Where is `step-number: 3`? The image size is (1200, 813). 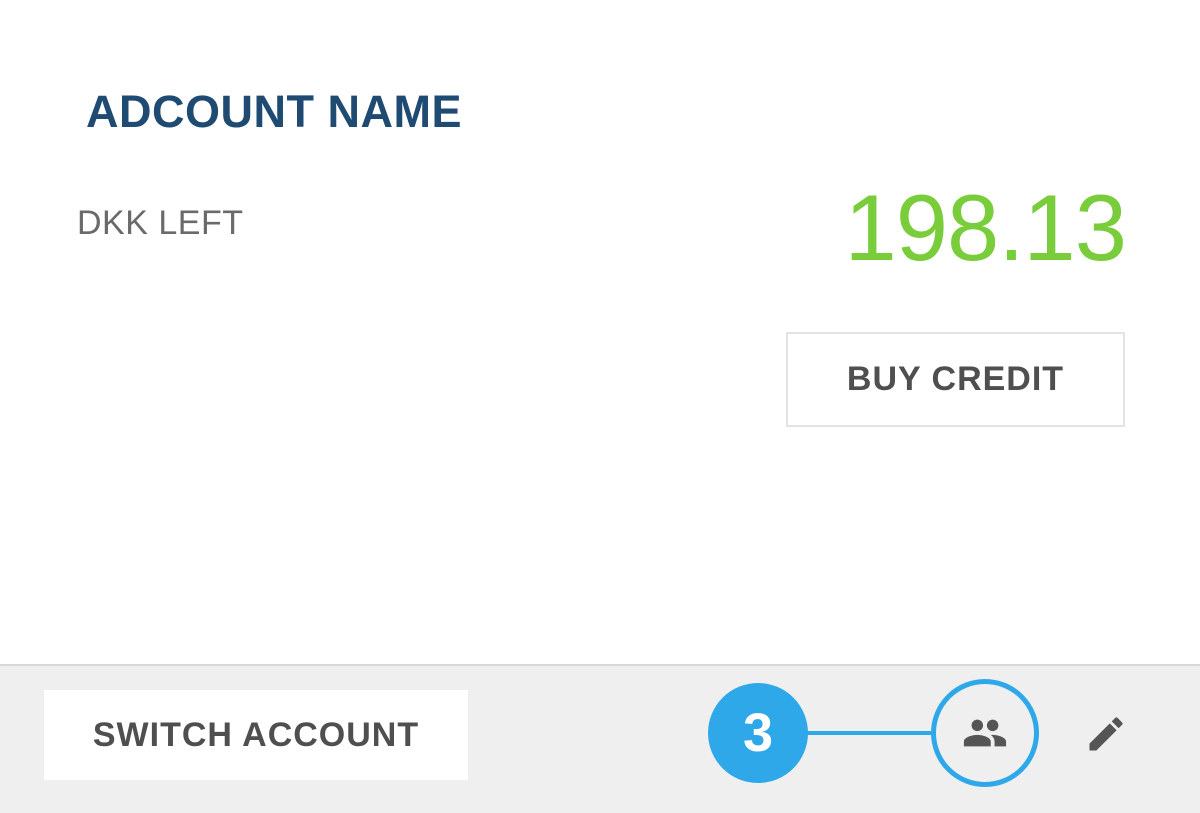
step-number: 3 is located at coordinates (758, 733).